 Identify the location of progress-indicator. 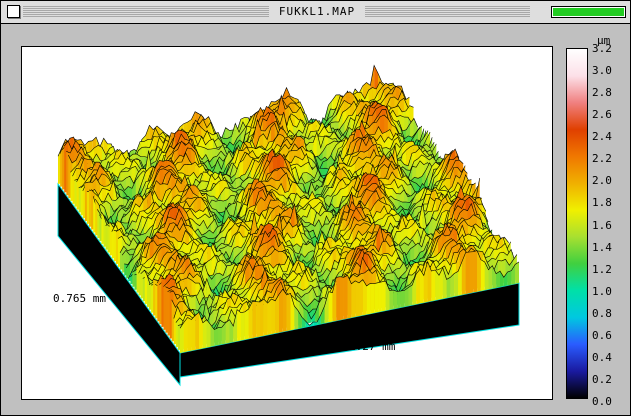
(588, 12).